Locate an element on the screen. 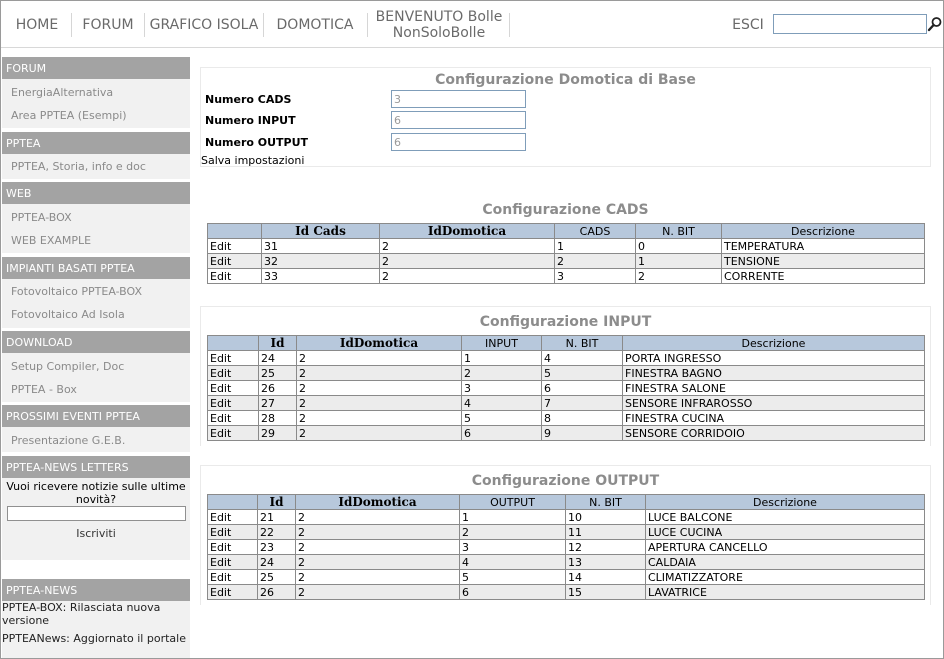  table-row: Edit 22 2 2 11 LUCE CUCINA is located at coordinates (566, 532).